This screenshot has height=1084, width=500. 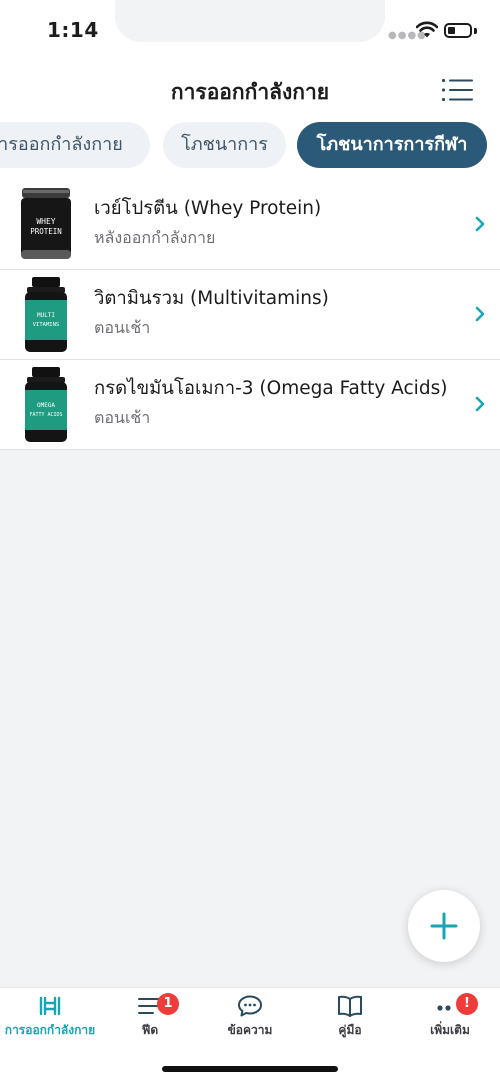 What do you see at coordinates (75, 145) in the screenshot?
I see `tab-exercise: การออกกำลังกาย` at bounding box center [75, 145].